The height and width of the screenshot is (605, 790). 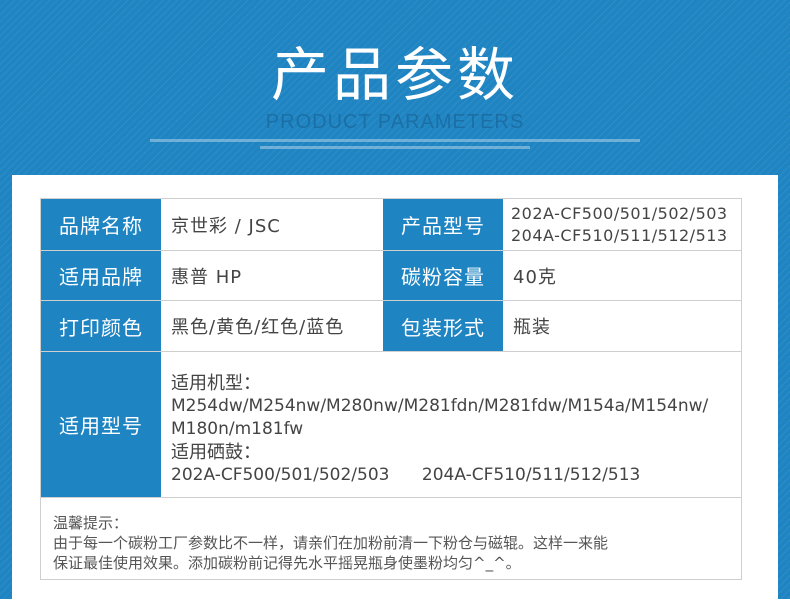 What do you see at coordinates (216, 383) in the screenshot?
I see `machine-title: 适用机型：` at bounding box center [216, 383].